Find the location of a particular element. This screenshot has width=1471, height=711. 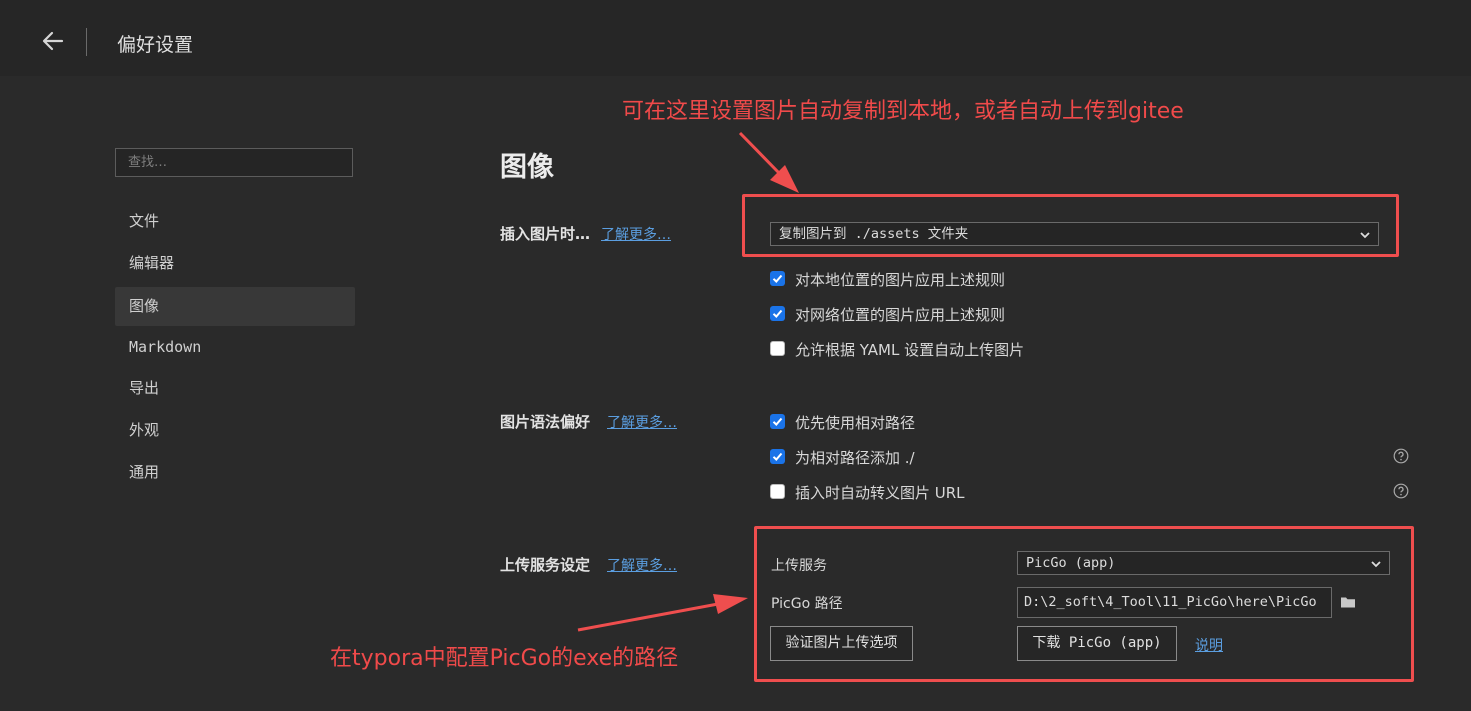

annotation-arrowhead-bottom is located at coordinates (730, 604).